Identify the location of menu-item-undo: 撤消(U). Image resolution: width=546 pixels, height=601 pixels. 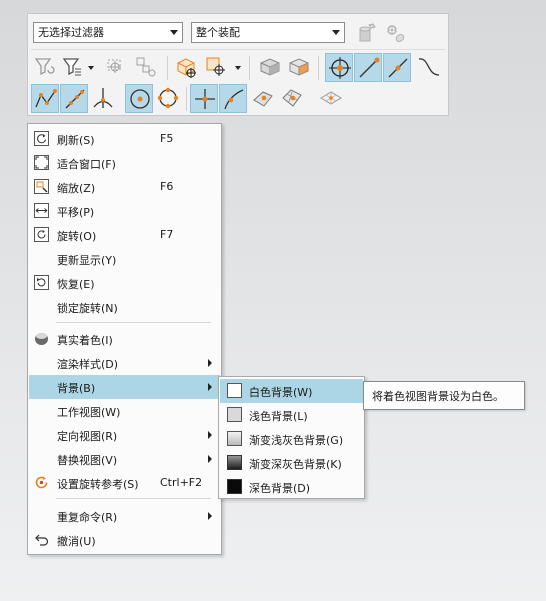
(124, 540).